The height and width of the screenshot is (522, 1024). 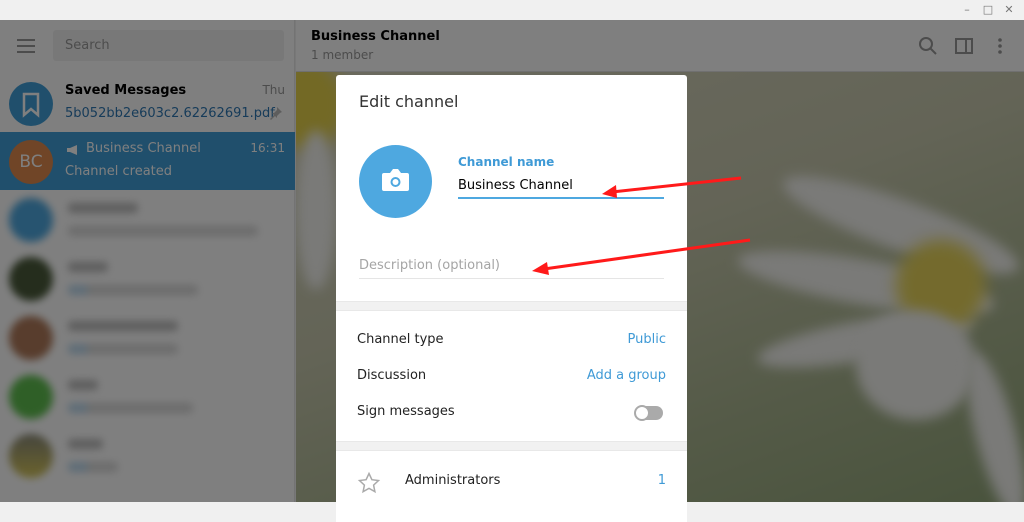 I want to click on set-photo-button, so click(x=395, y=181).